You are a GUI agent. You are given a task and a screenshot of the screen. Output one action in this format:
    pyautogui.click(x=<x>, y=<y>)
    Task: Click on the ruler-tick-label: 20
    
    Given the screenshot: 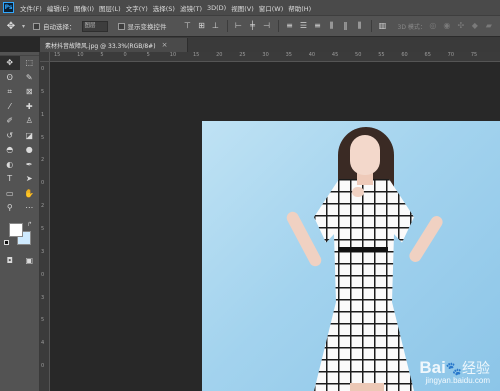 What is the action you would take?
    pyautogui.click(x=219, y=55)
    